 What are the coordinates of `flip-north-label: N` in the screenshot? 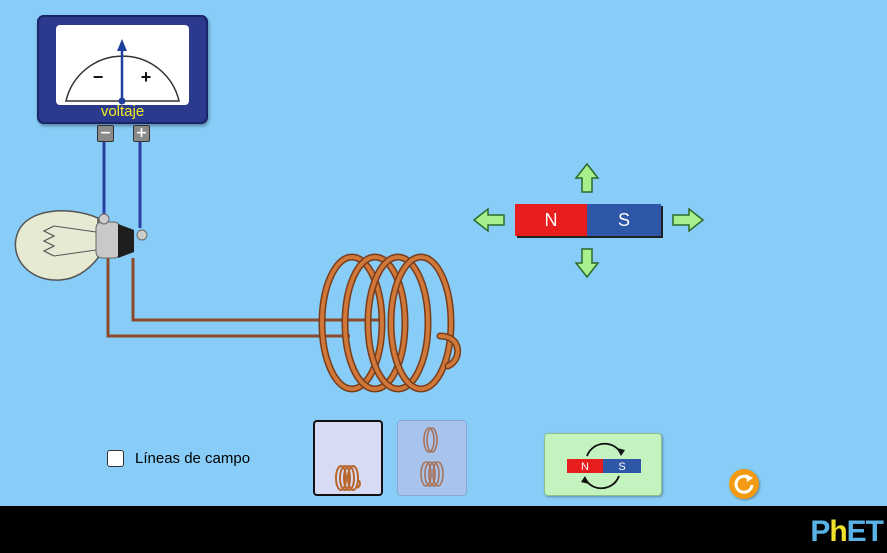 It's located at (585, 467).